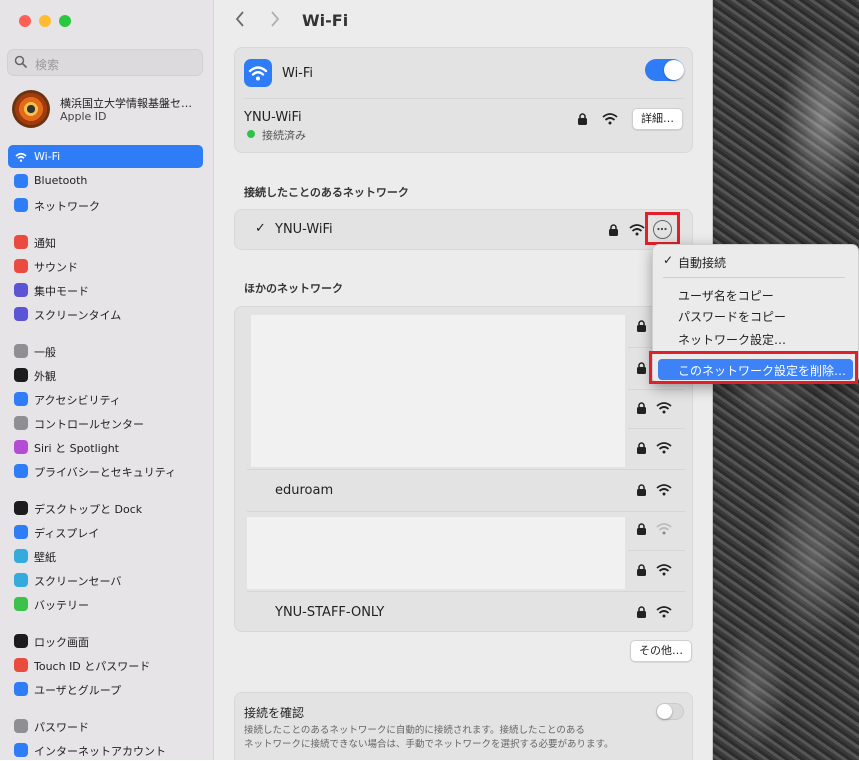  I want to click on sidebar-item-label: ユーザとグループ, so click(78, 690).